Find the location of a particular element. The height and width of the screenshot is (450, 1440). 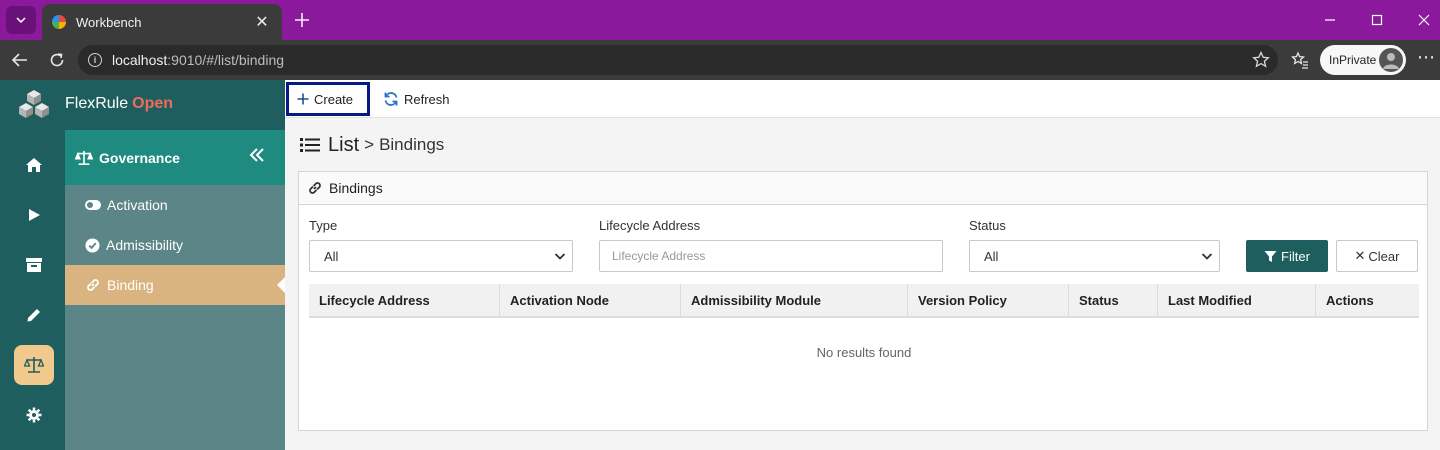

url-path: :9010/#/list/binding is located at coordinates (226, 60).